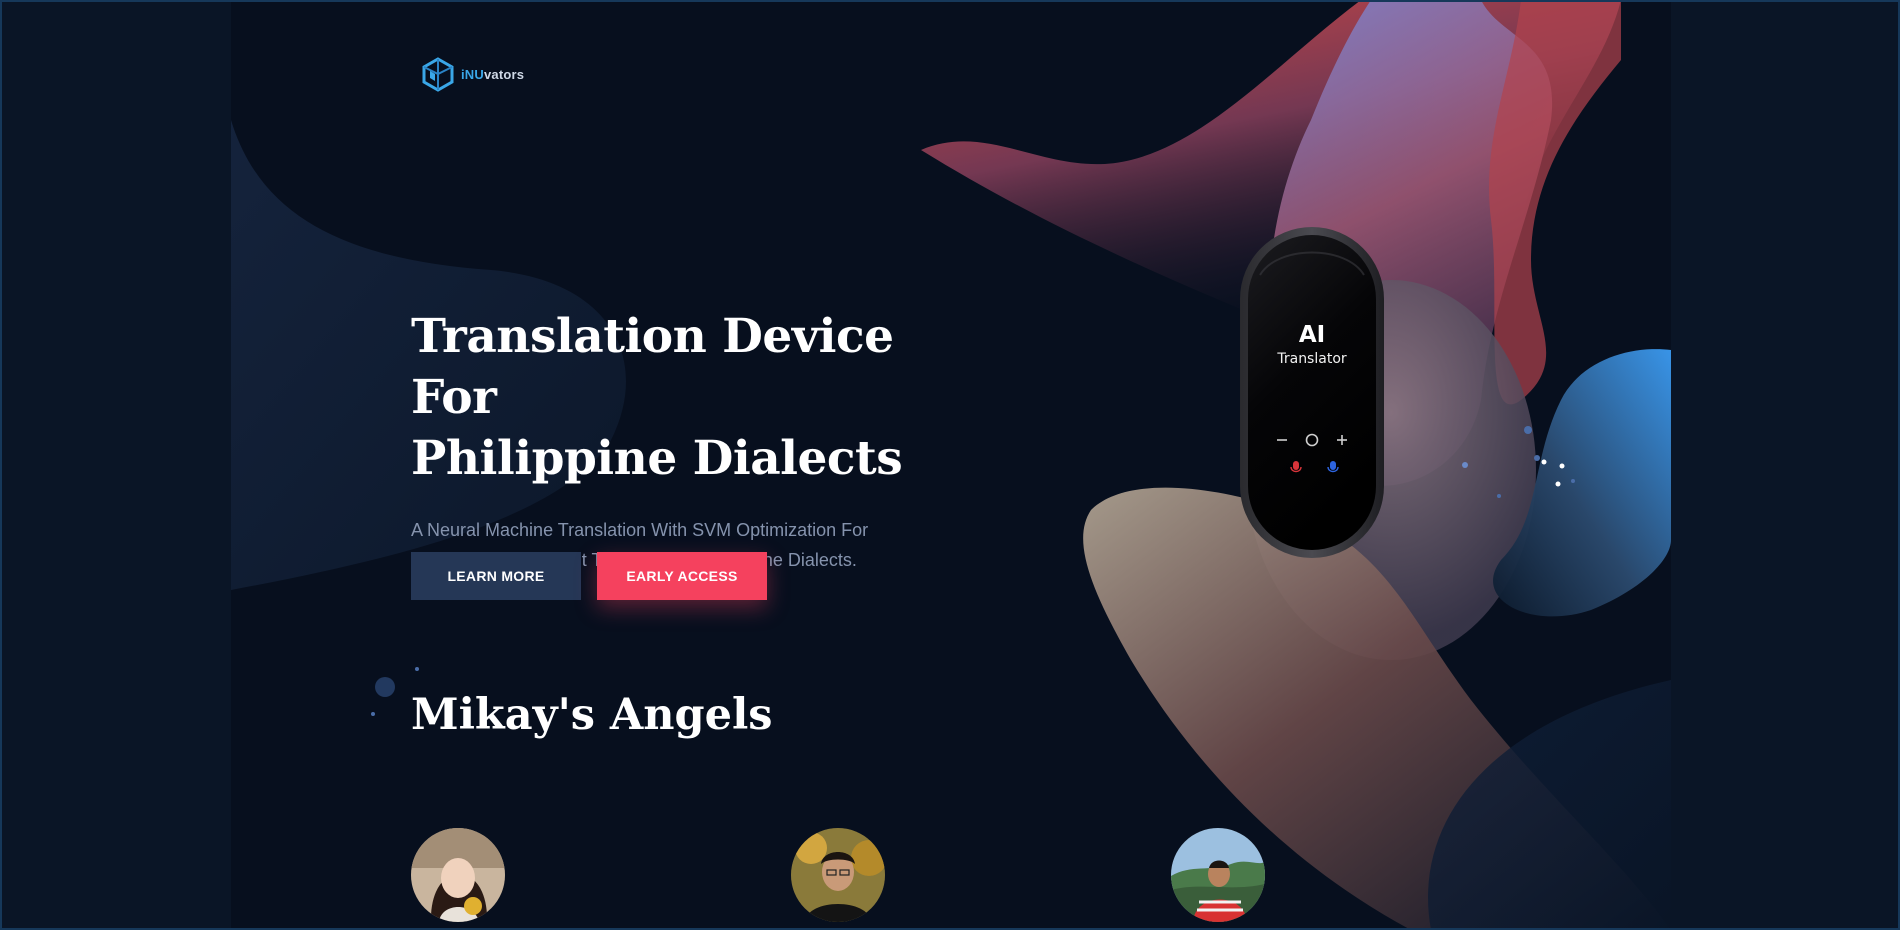 The width and height of the screenshot is (1900, 930). I want to click on learn-more-button: LEARN MORE, so click(496, 576).